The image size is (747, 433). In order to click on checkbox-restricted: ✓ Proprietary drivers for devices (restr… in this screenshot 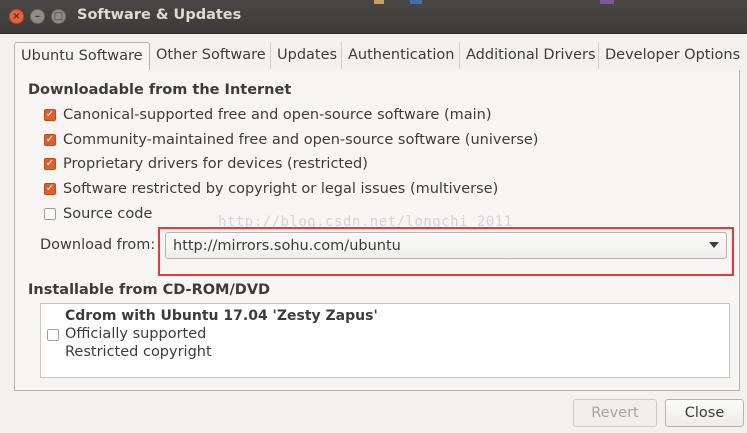, I will do `click(206, 164)`.